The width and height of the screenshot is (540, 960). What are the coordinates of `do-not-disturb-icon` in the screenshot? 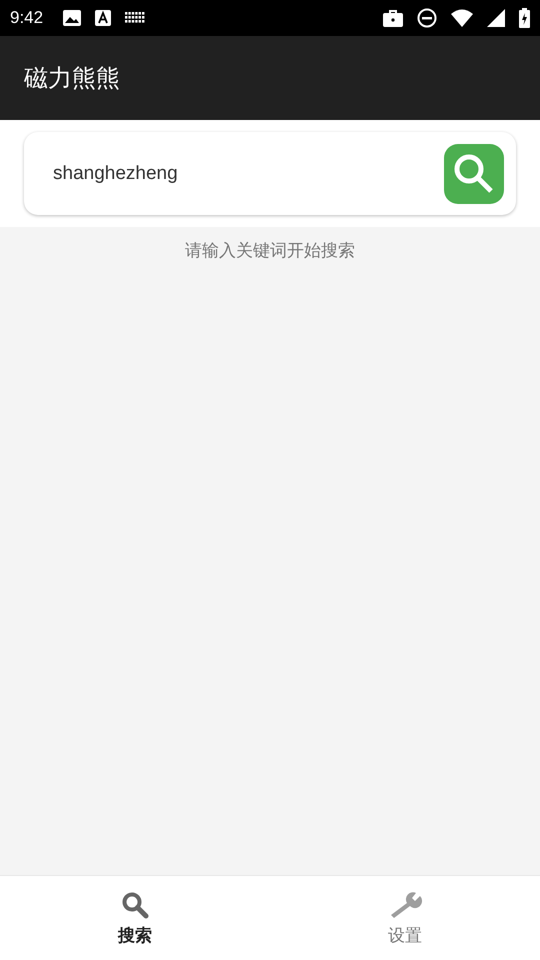 It's located at (427, 18).